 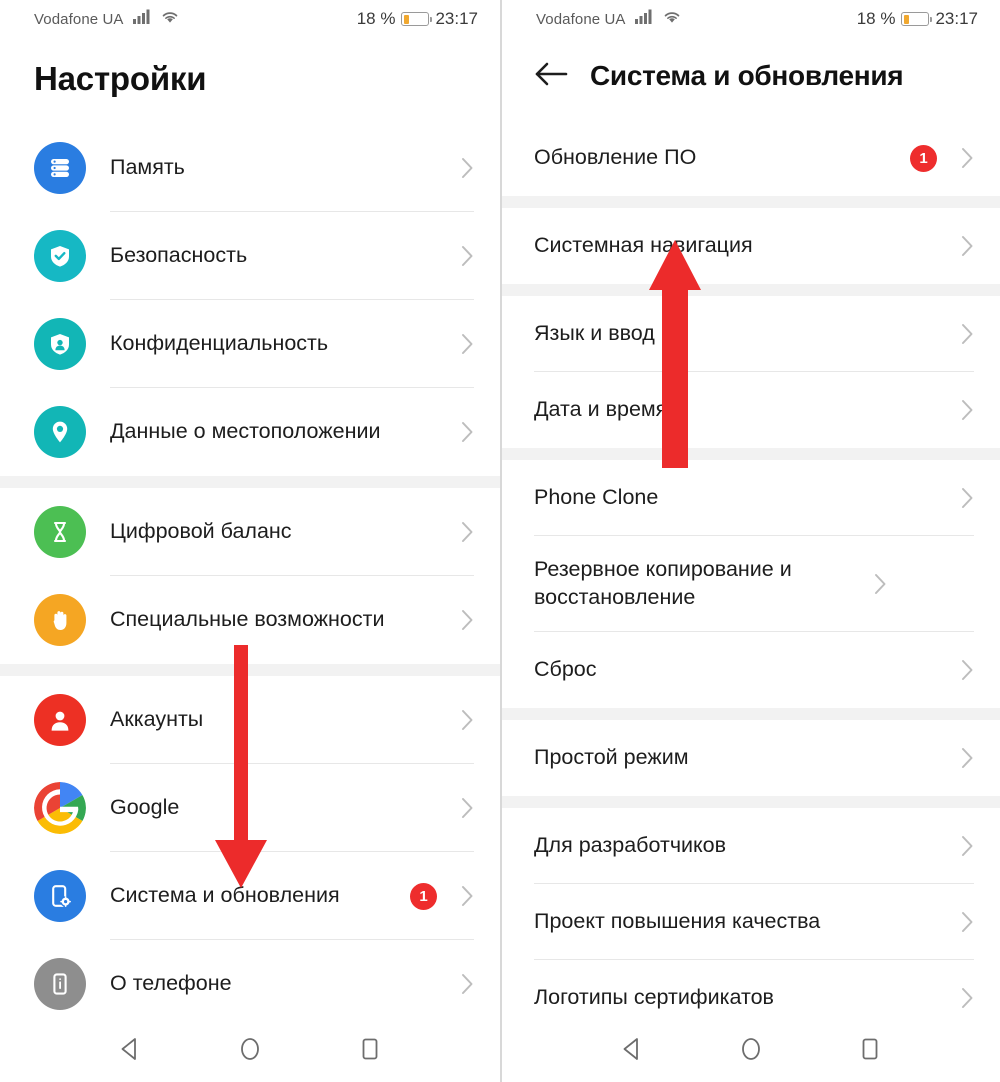 I want to click on settings-item-label: Специальные возможности, so click(x=247, y=619).